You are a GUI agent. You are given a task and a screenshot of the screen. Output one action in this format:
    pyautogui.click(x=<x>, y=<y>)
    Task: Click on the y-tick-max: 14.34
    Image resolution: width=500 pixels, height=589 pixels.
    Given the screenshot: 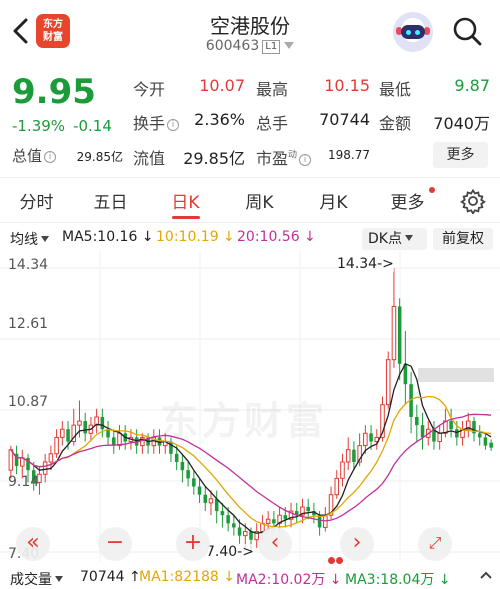 What is the action you would take?
    pyautogui.click(x=28, y=265)
    